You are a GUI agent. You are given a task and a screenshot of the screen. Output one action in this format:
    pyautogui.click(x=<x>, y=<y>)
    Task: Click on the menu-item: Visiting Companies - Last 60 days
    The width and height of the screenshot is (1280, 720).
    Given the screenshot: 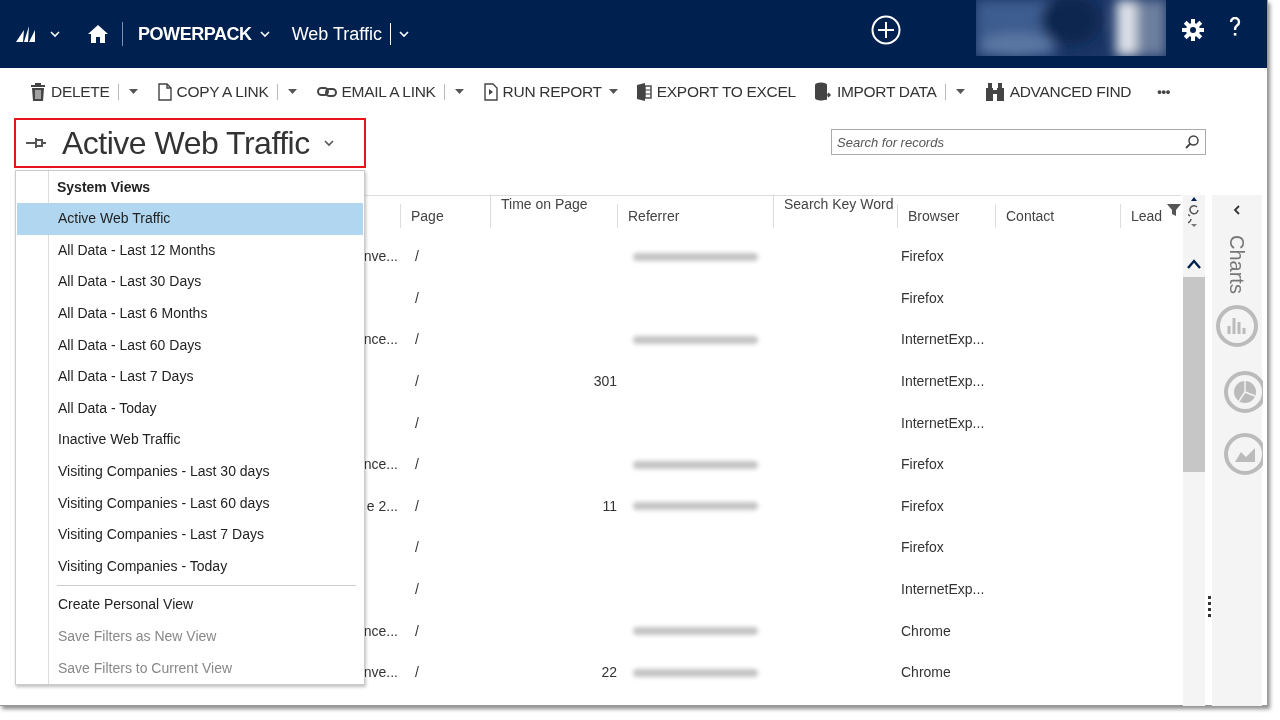 What is the action you would take?
    pyautogui.click(x=190, y=503)
    